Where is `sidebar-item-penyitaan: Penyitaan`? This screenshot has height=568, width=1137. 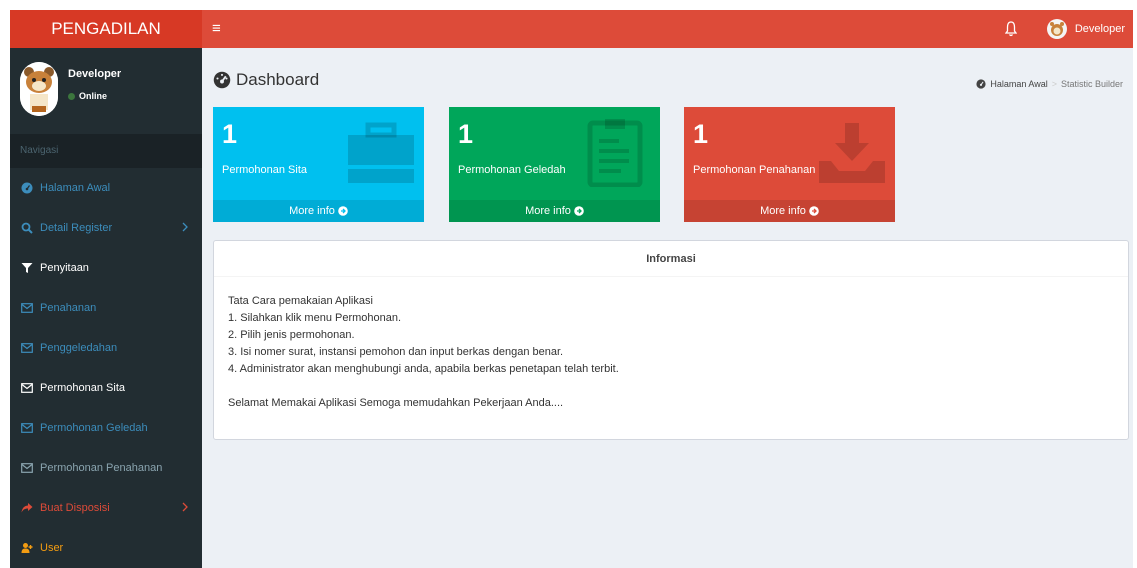
sidebar-item-penyitaan: Penyitaan is located at coordinates (106, 268).